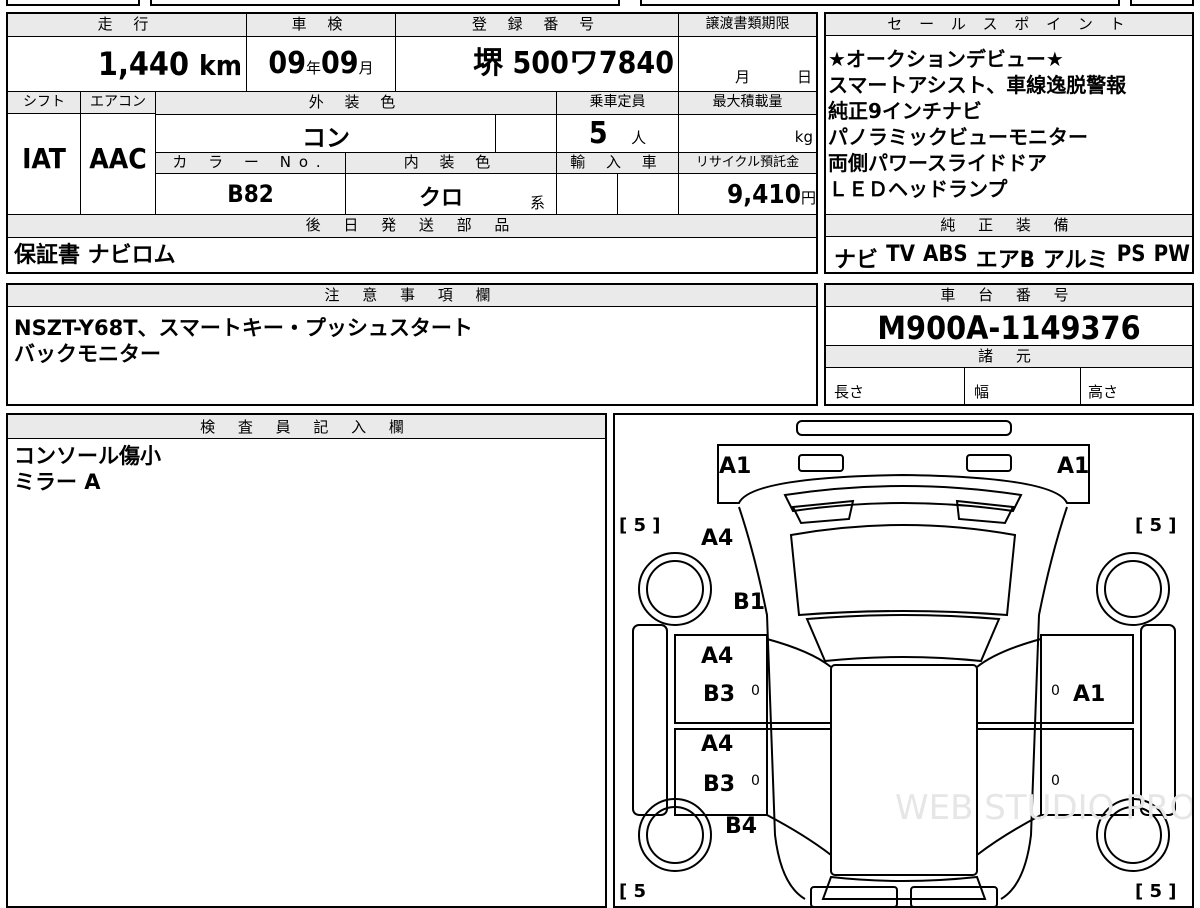  I want to click on equipment-item: ナビ, so click(856, 260).